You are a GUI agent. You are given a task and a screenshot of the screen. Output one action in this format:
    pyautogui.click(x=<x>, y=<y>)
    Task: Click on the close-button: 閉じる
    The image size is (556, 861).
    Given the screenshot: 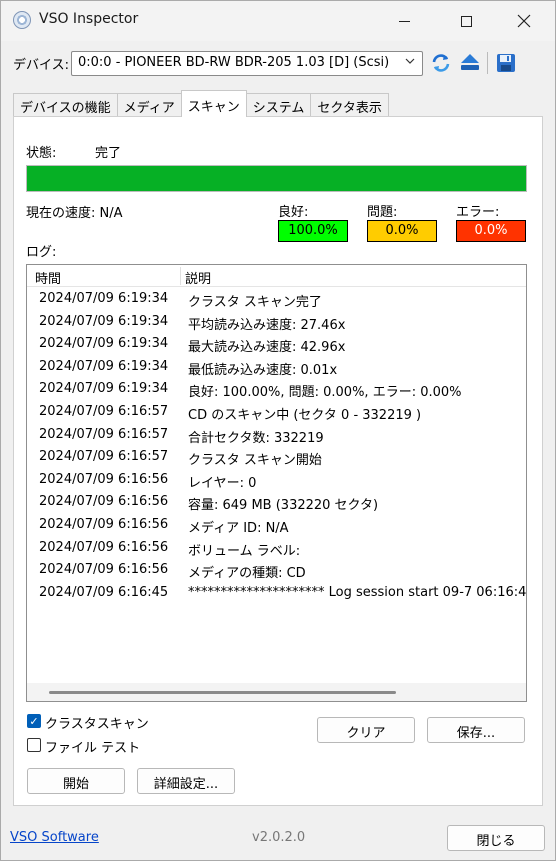 What is the action you would take?
    pyautogui.click(x=496, y=838)
    